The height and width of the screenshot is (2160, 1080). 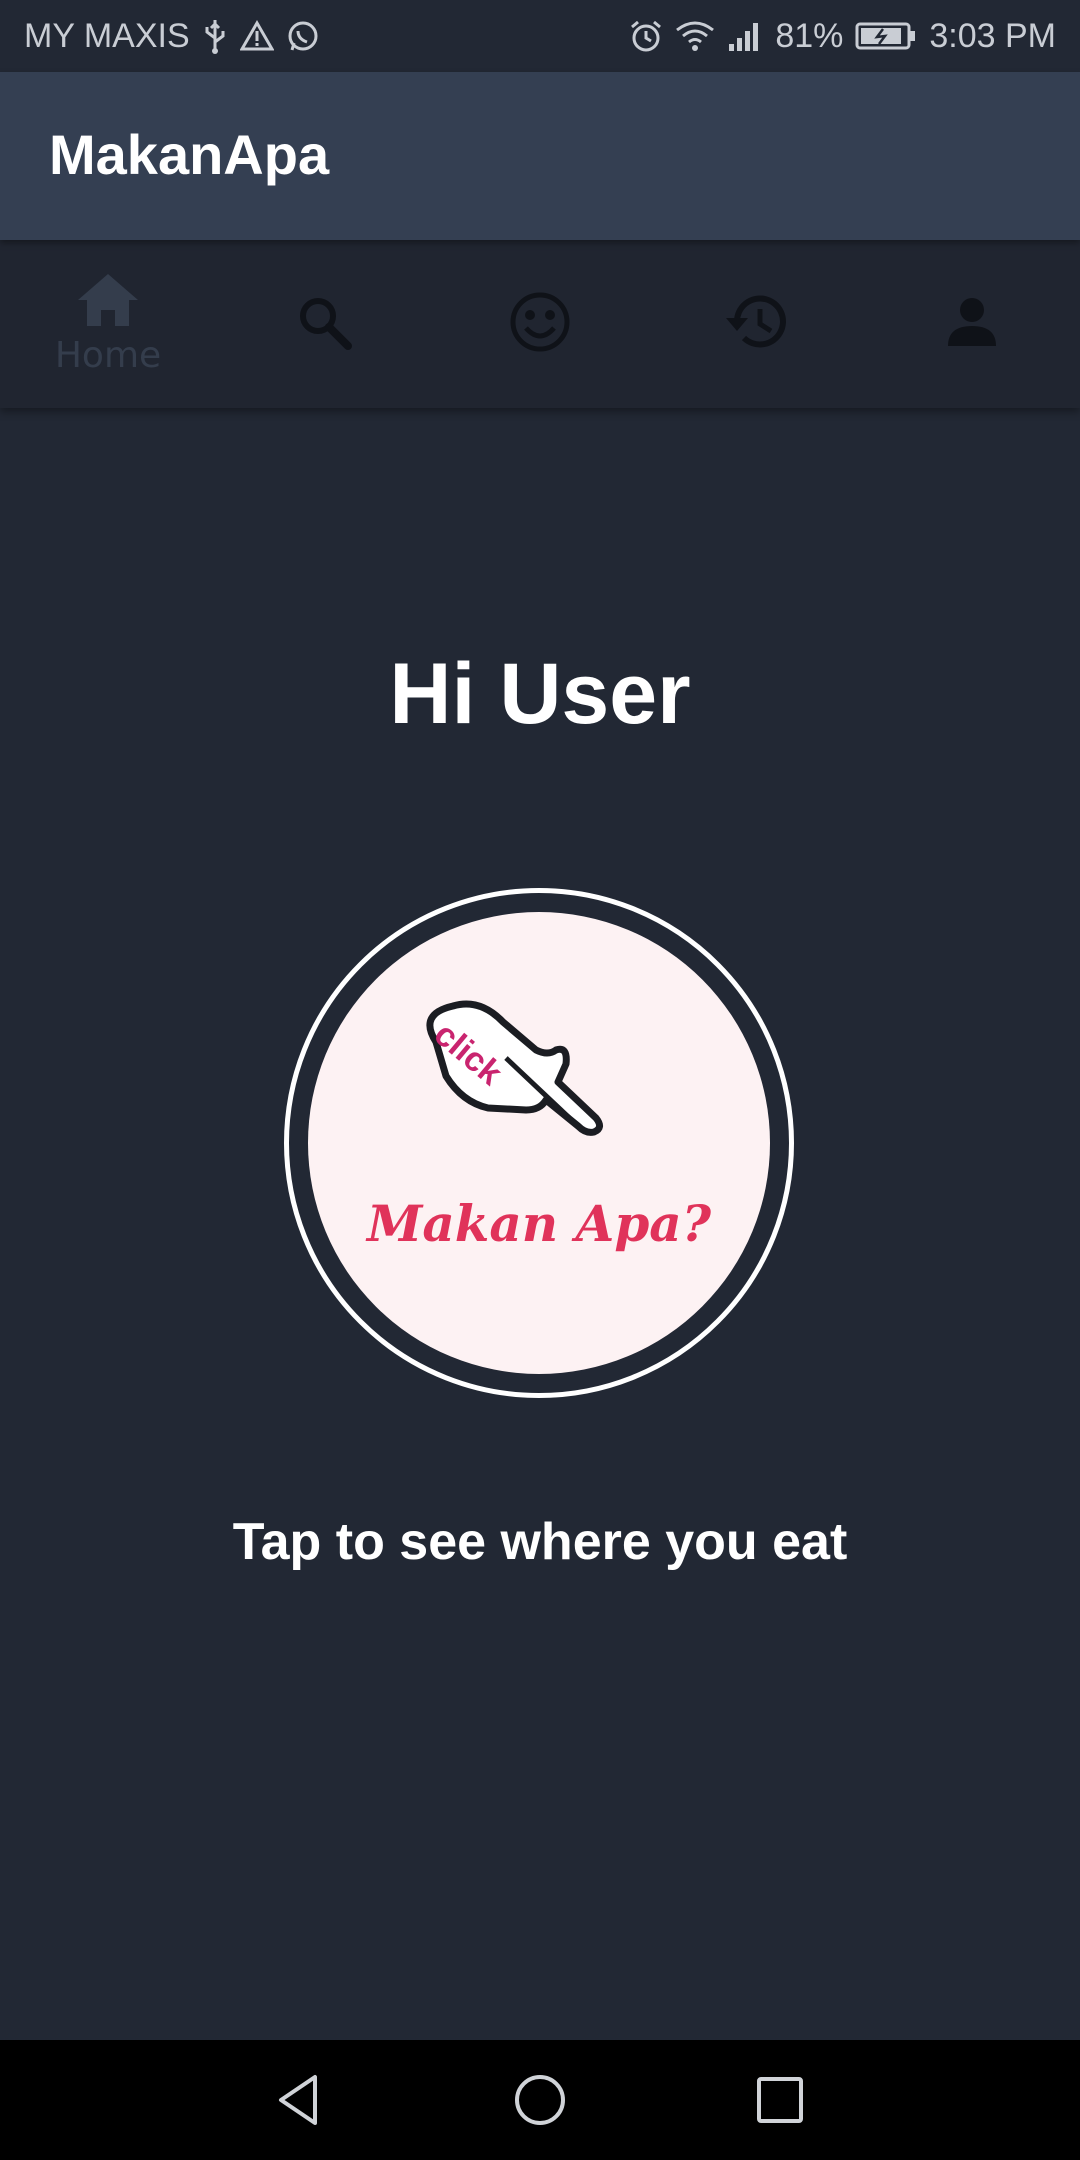 What do you see at coordinates (215, 36) in the screenshot?
I see `usb-icon` at bounding box center [215, 36].